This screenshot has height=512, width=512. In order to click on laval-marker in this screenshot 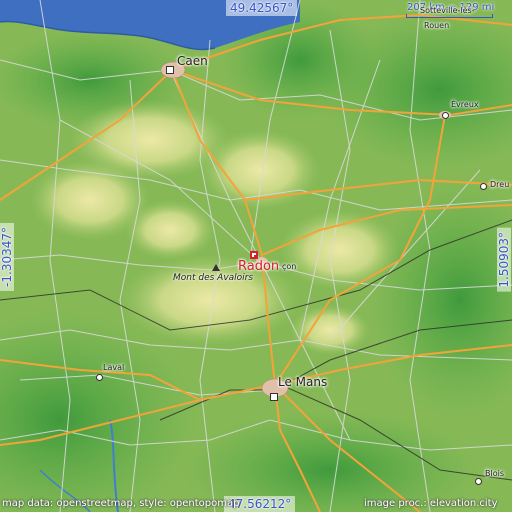, I will do `click(99, 377)`.